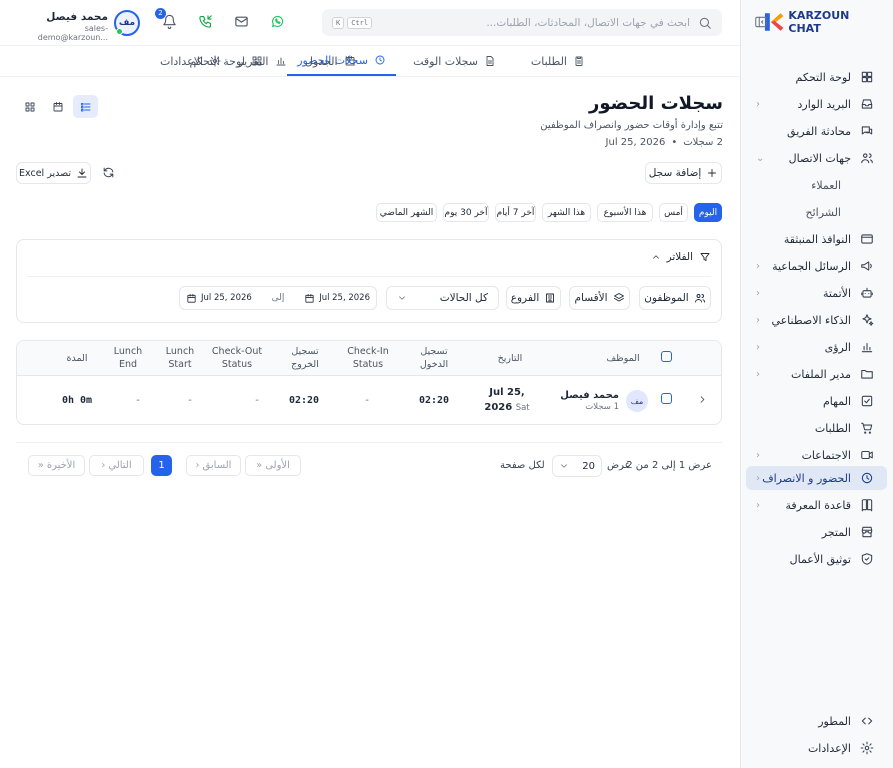 Image resolution: width=893 pixels, height=768 pixels. Describe the element at coordinates (816, 374) in the screenshot. I see `sidebar-item-file-manager: مدير الملفات ‹` at that location.